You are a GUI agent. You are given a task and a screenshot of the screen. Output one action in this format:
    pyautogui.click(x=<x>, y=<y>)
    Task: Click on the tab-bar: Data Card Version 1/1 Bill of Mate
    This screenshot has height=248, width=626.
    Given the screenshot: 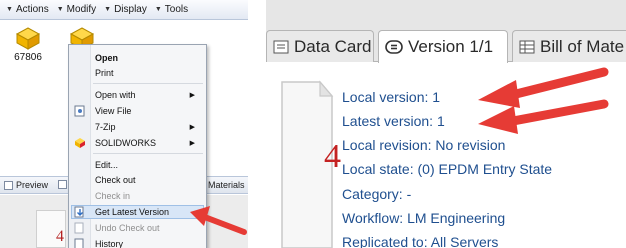 What is the action you would take?
    pyautogui.click(x=446, y=31)
    